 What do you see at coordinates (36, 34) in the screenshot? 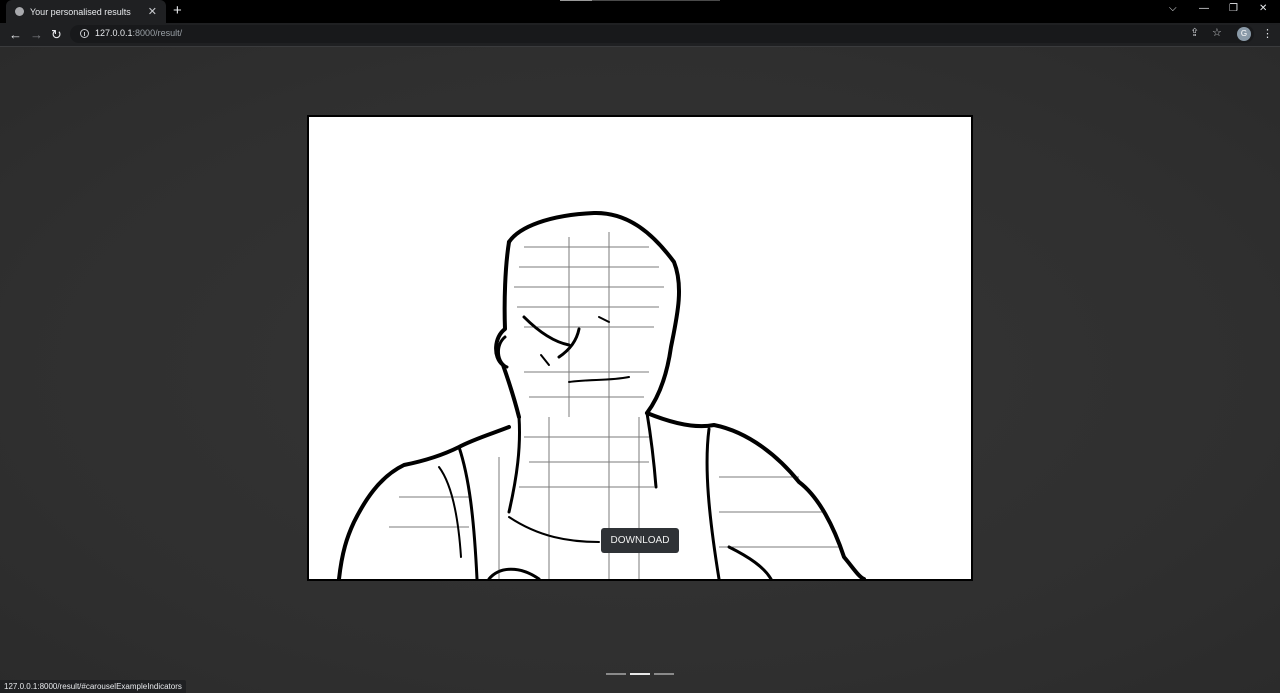
I see `forward-button: →` at bounding box center [36, 34].